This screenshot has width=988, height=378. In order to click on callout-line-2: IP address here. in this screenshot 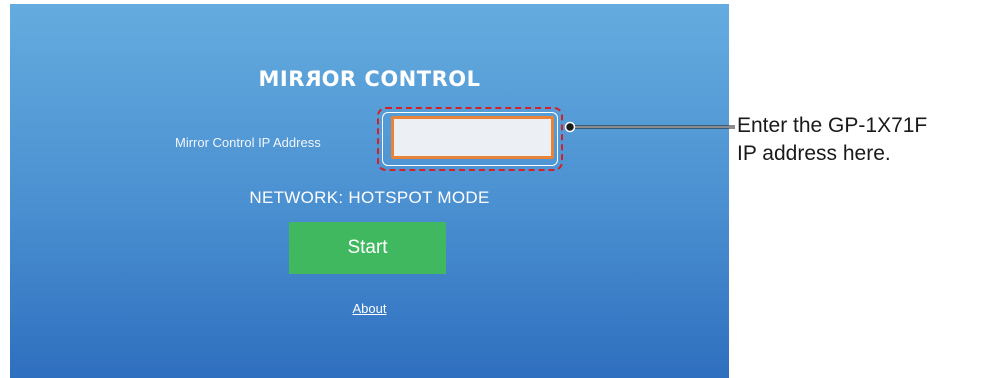, I will do `click(814, 153)`.